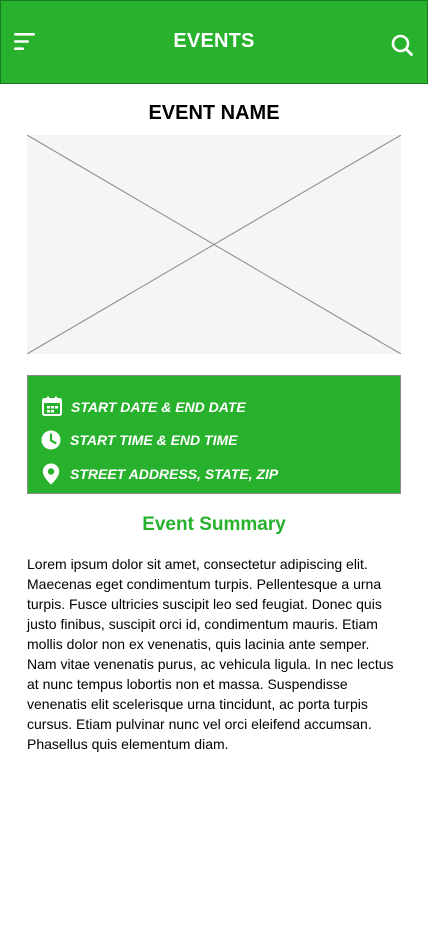  Describe the element at coordinates (214, 113) in the screenshot. I see `event-name-heading: EVENT NAME` at that location.